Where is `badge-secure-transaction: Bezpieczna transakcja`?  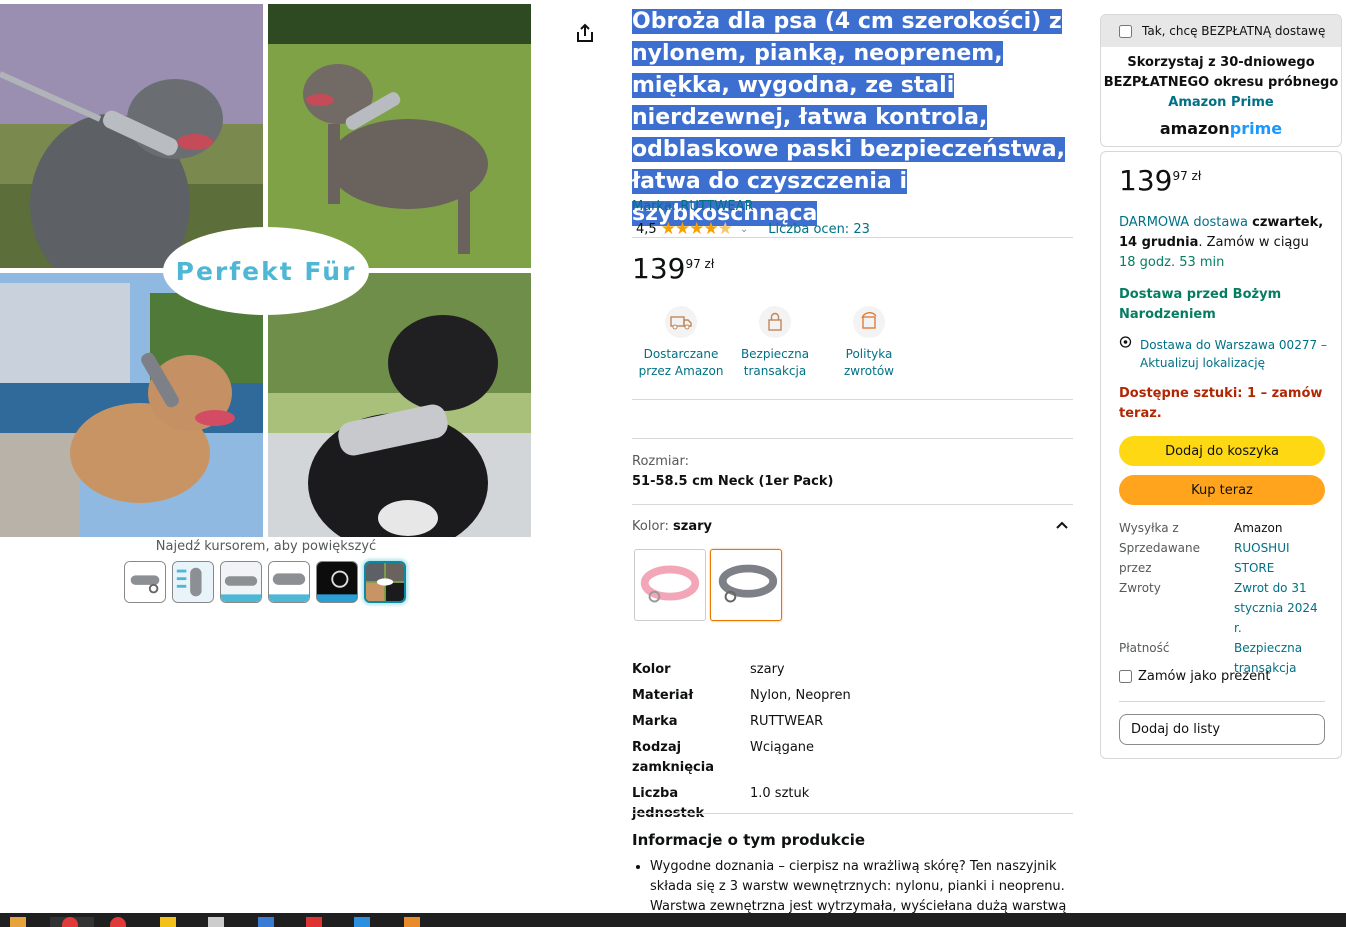 badge-secure-transaction: Bezpieczna transakcja is located at coordinates (775, 343).